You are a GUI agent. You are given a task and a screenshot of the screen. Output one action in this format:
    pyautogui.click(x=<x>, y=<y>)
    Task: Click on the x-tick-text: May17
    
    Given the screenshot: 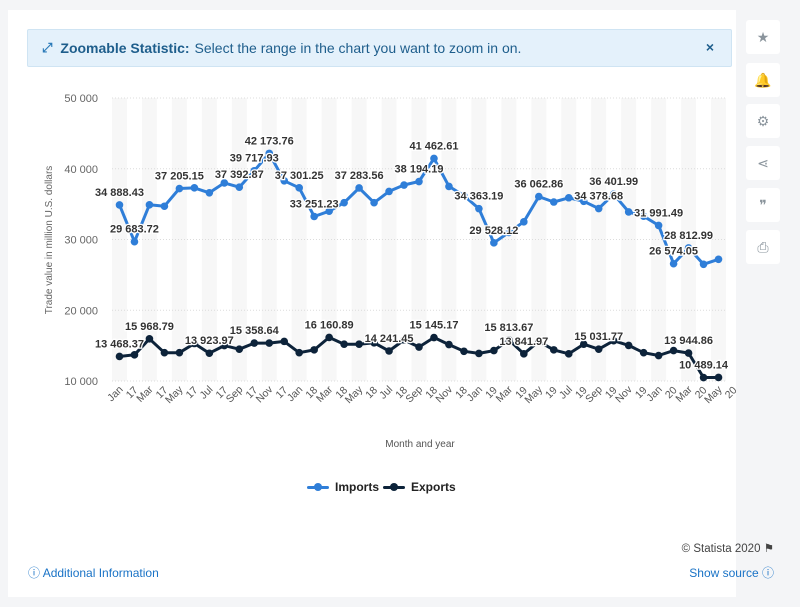 What is the action you would take?
    pyautogui.click(x=181, y=394)
    